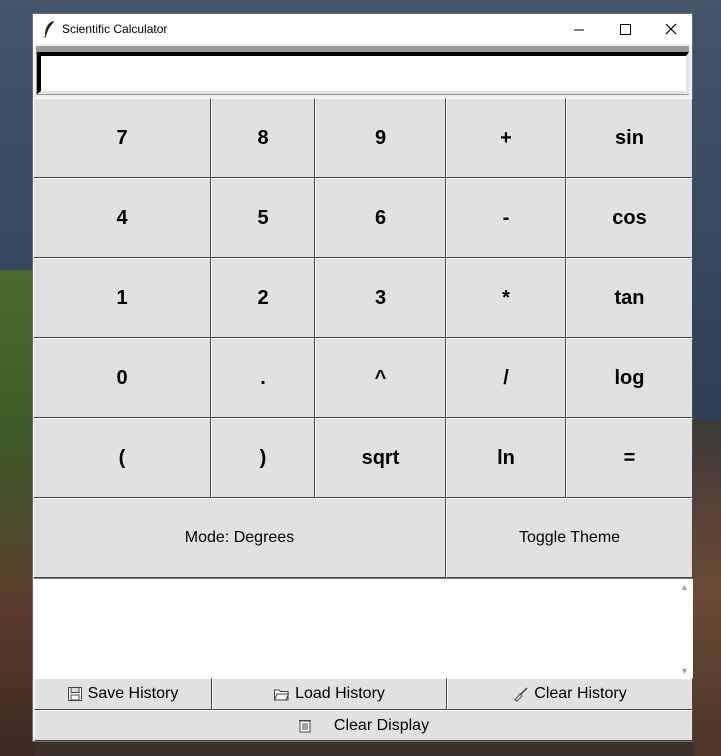 This screenshot has height=756, width=721. I want to click on key-6: 6, so click(380, 218).